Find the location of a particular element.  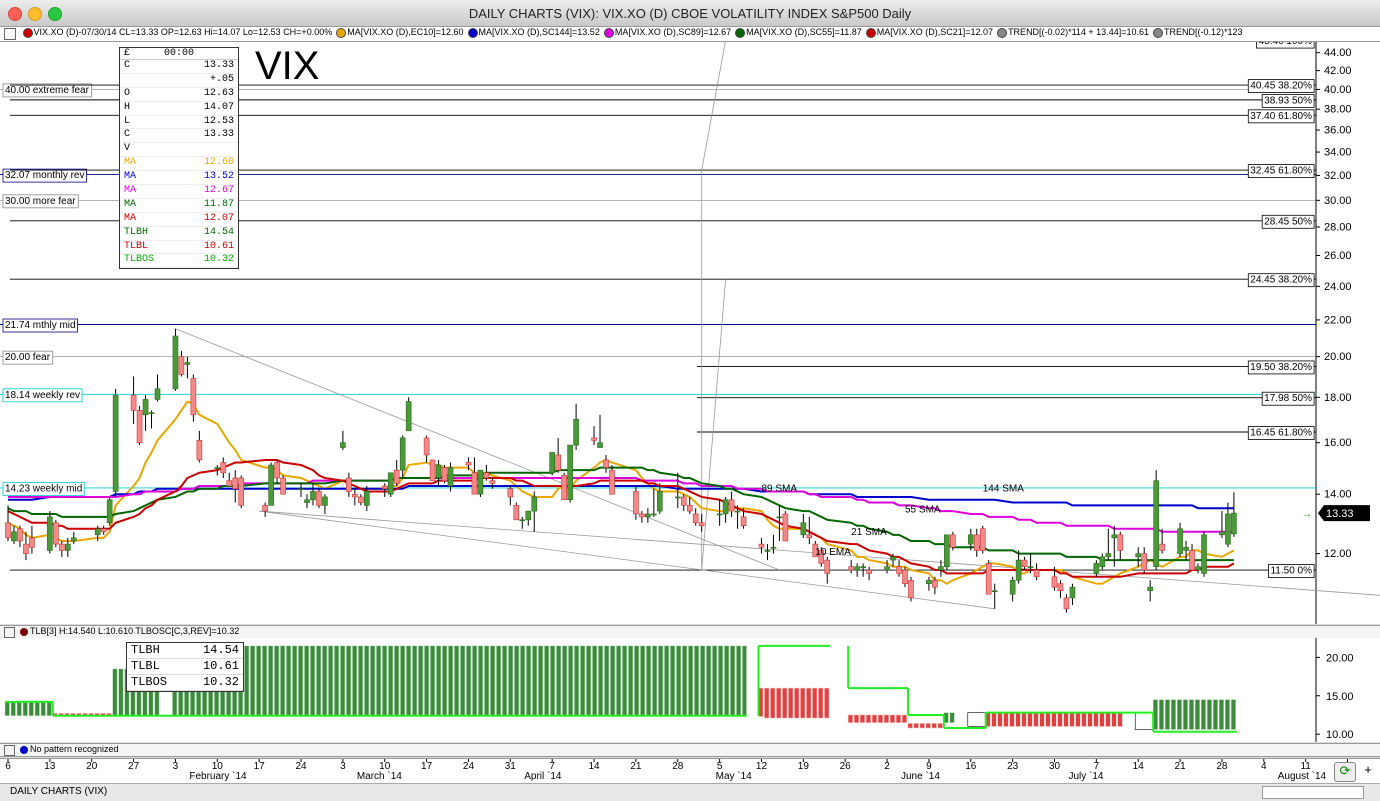

pattern-strip: No pattern recognized is located at coordinates (690, 750).